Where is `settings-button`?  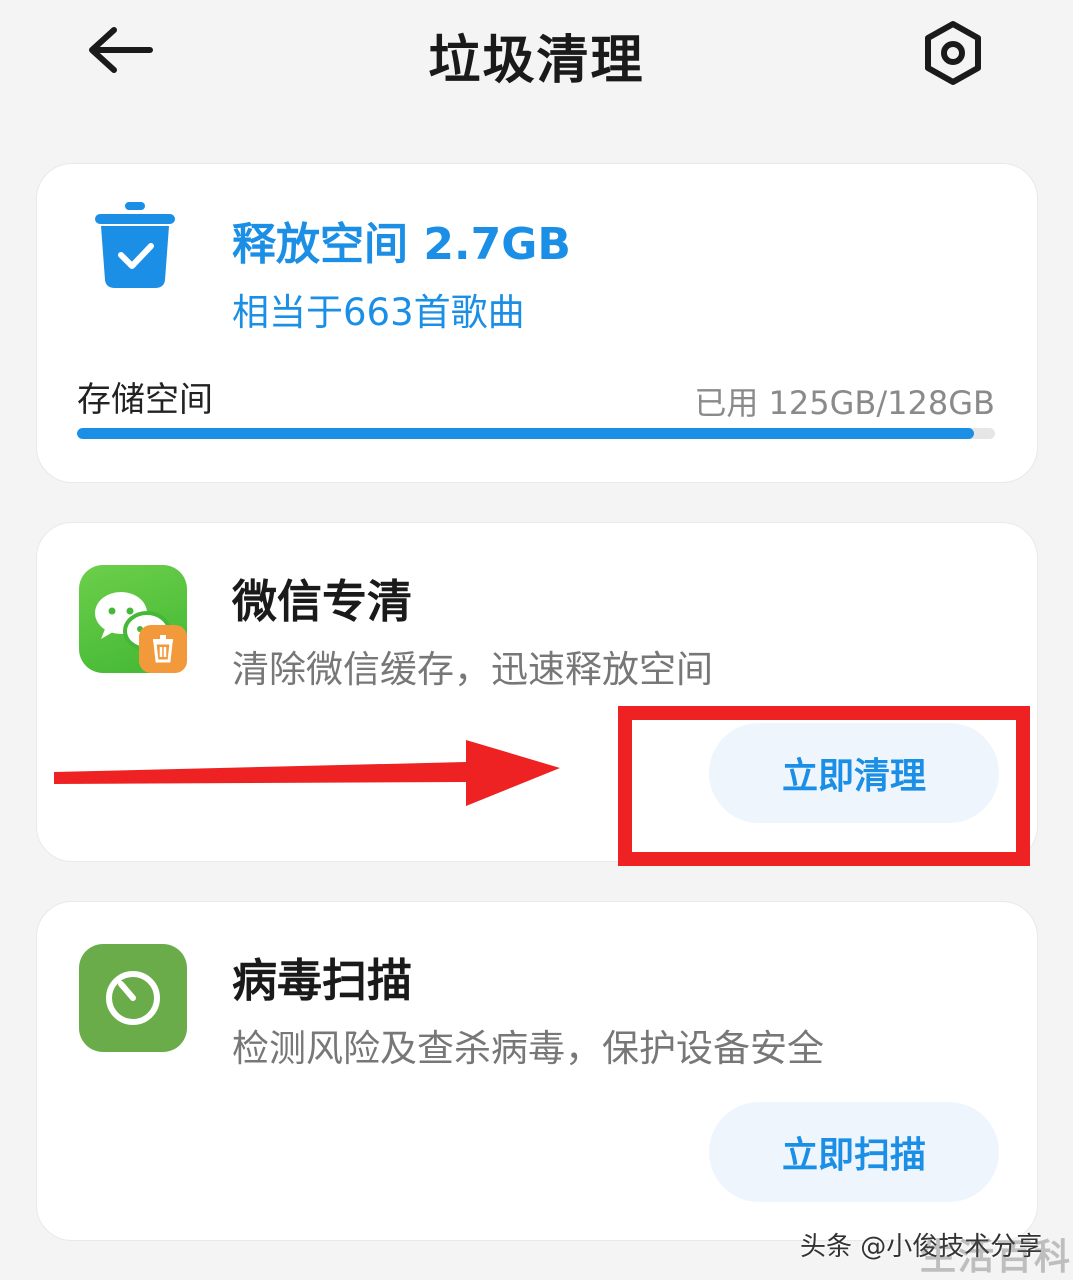
settings-button is located at coordinates (953, 53).